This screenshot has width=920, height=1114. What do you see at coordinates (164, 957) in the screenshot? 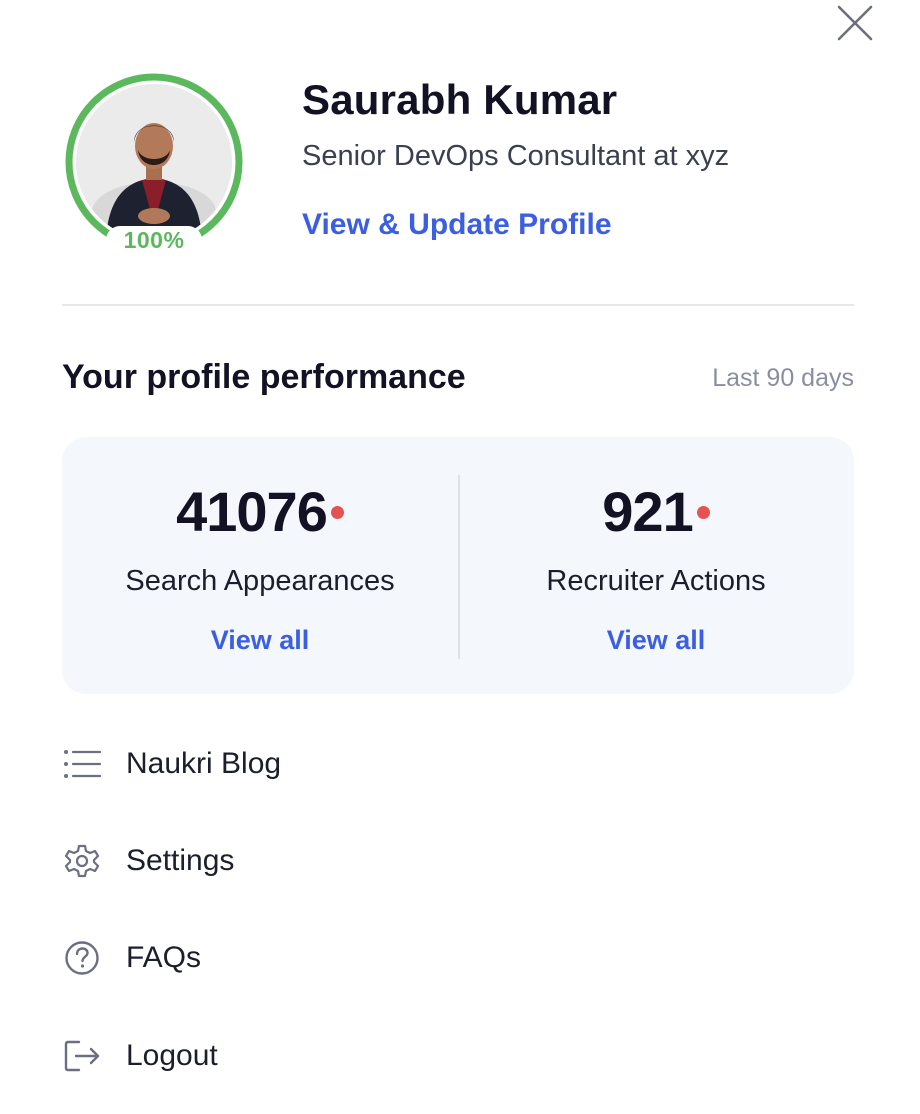
I see `menu-item-label: FAQs` at bounding box center [164, 957].